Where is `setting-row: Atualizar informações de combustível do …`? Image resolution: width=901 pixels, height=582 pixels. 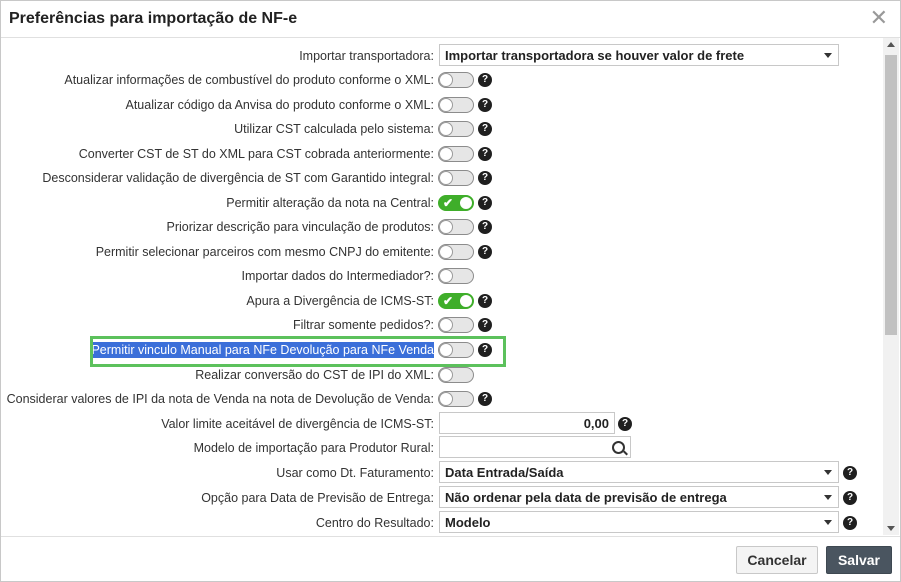
setting-row: Atualizar informações de combustível do … is located at coordinates (442, 80).